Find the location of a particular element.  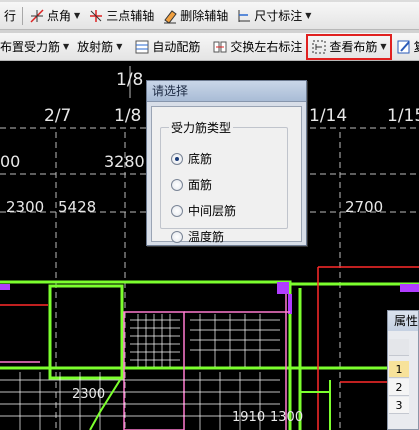

property-header-cell is located at coordinates (399, 347).